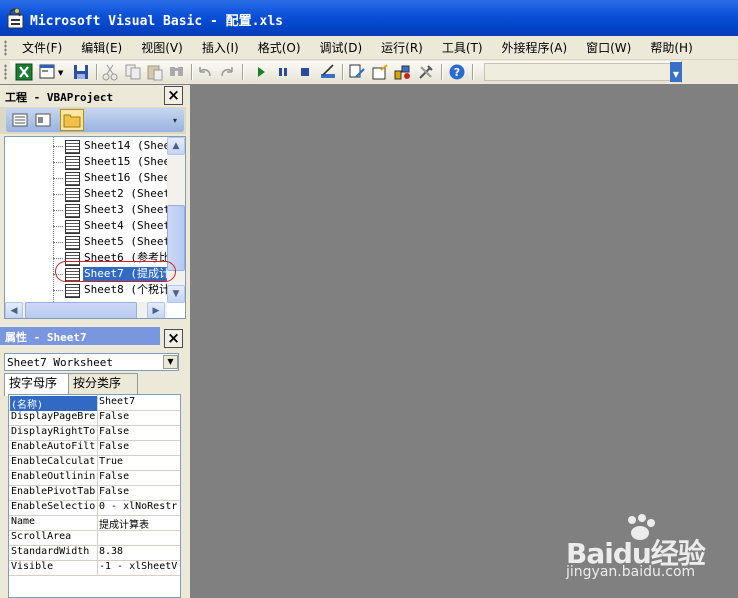  I want to click on tree-item-label: Sheet4 (Sheet, so click(127, 225).